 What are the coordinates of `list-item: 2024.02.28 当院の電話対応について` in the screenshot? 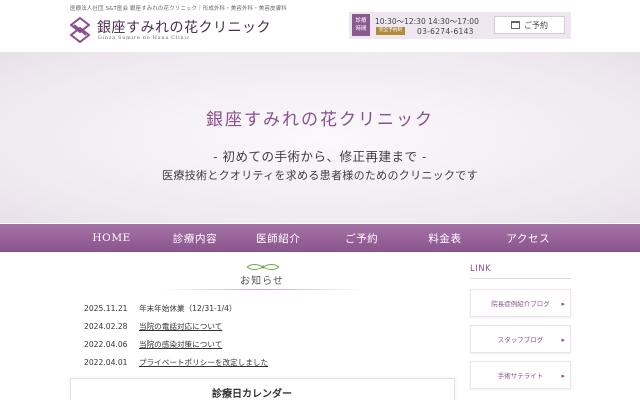 It's located at (269, 326).